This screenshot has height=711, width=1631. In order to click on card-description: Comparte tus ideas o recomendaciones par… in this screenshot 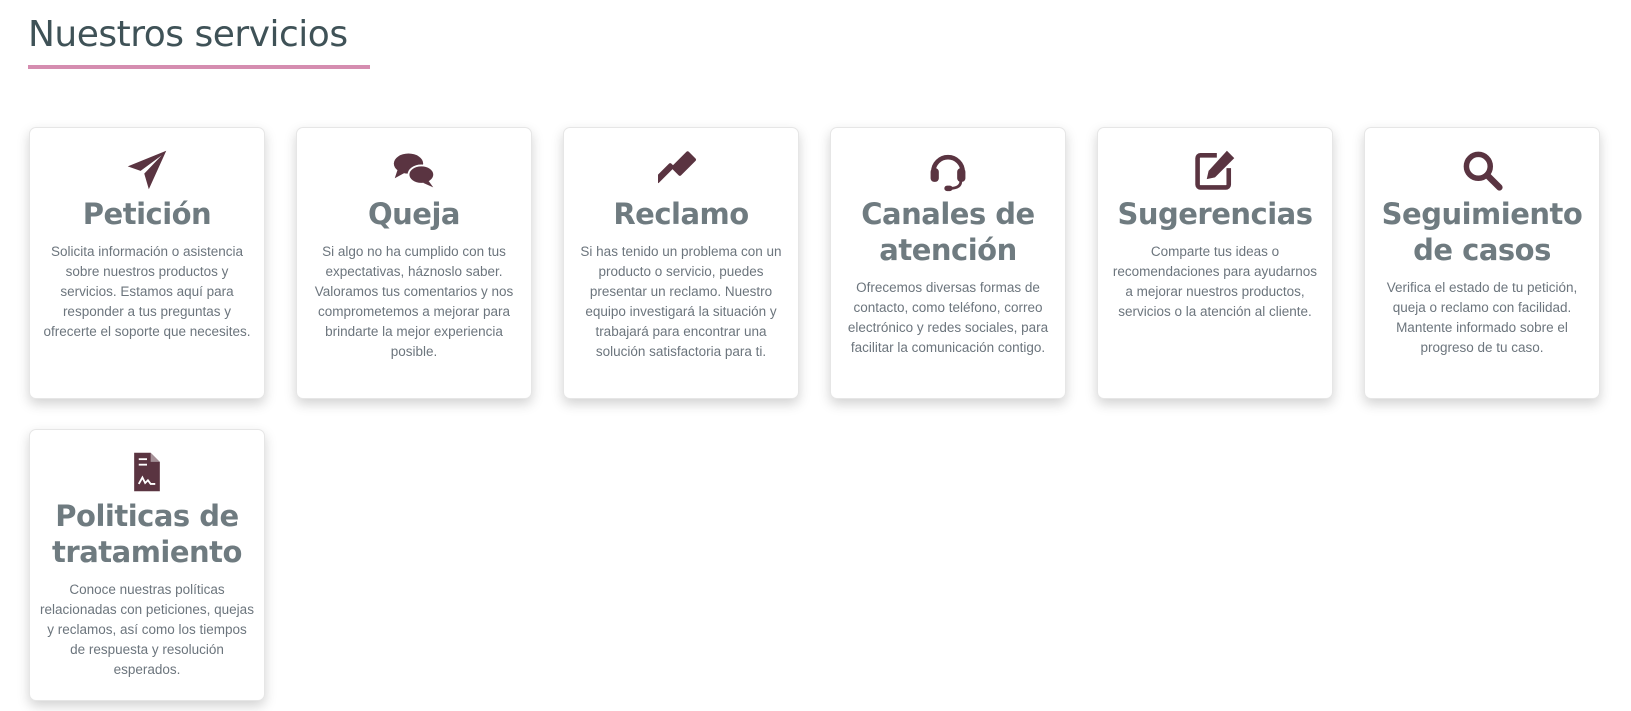, I will do `click(1215, 281)`.